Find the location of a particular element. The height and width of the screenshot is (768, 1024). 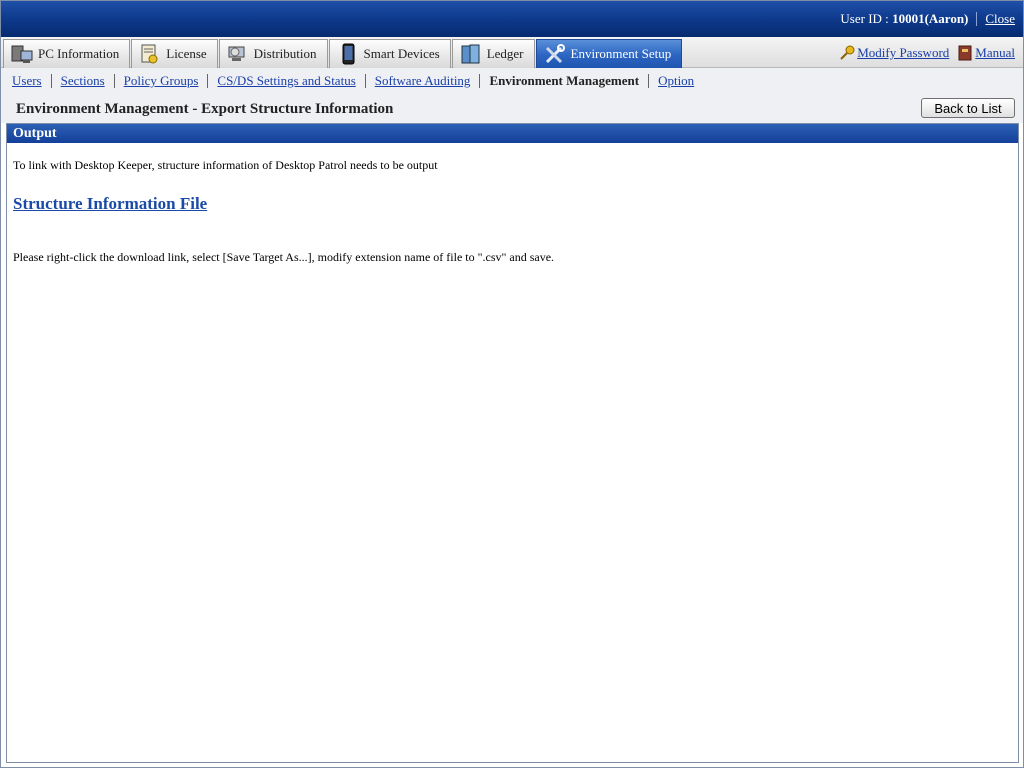

tab-environment-setup: Environment Setup is located at coordinates (609, 53).